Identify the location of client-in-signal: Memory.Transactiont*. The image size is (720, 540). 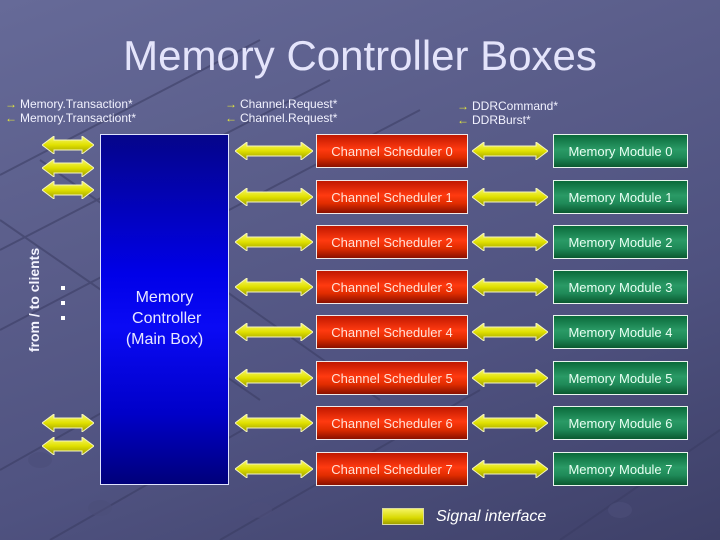
(78, 118).